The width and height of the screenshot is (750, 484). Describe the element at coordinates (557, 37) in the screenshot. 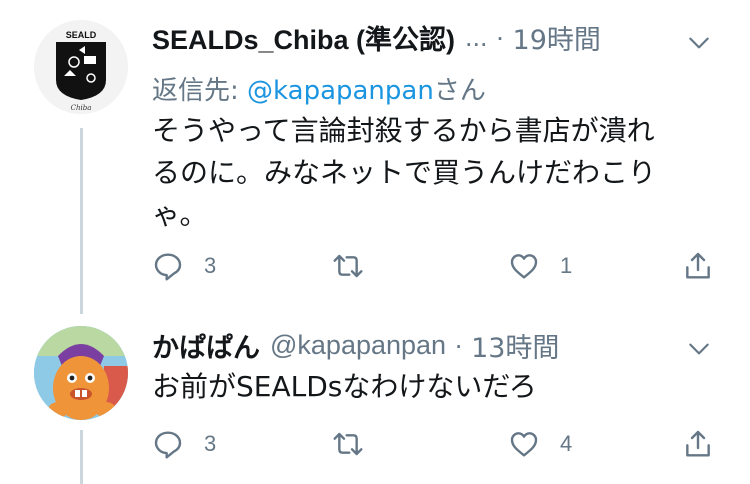

I see `timestamp: 19時間` at that location.